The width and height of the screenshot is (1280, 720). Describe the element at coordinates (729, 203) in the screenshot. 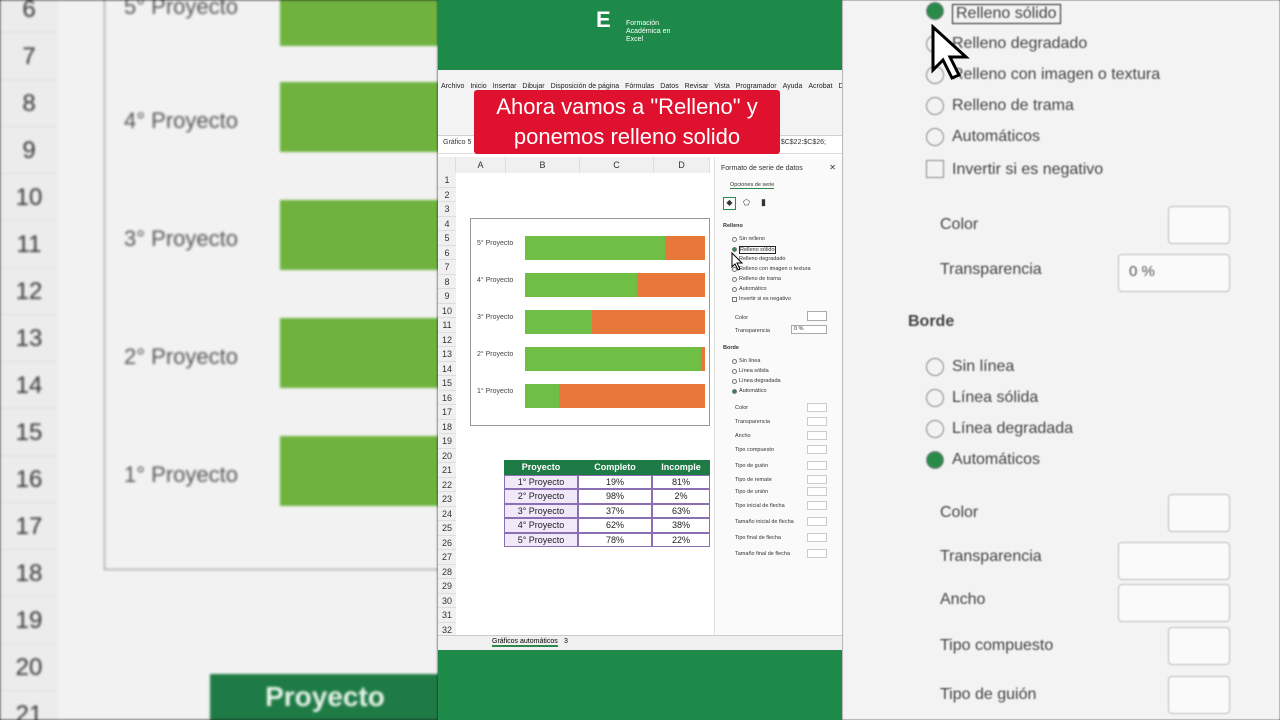

I see `fill-line-icon: ◆` at that location.